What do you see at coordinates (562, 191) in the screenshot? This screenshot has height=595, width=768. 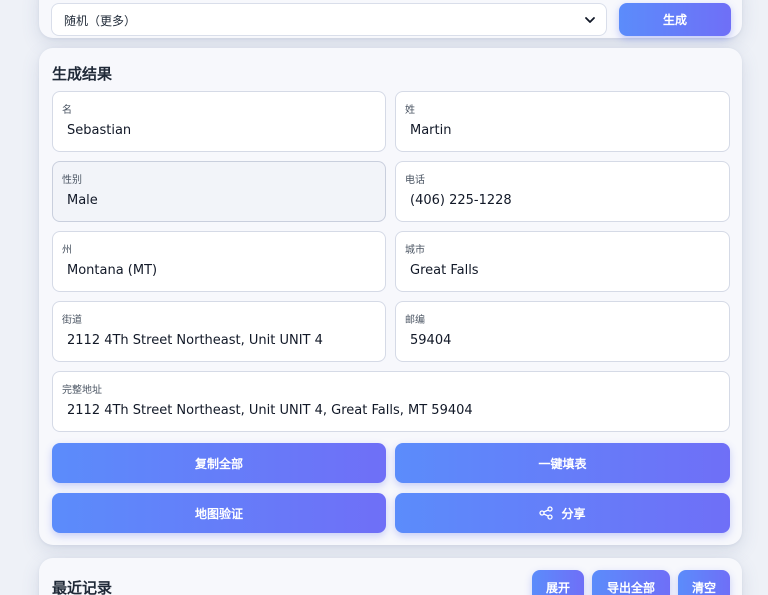 I see `phone-field: 电话 (406) 225-1228` at bounding box center [562, 191].